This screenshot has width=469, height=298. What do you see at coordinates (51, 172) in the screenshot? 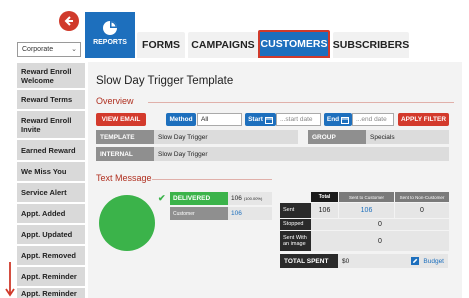
I see `sidebar-item: We Miss You` at bounding box center [51, 172].